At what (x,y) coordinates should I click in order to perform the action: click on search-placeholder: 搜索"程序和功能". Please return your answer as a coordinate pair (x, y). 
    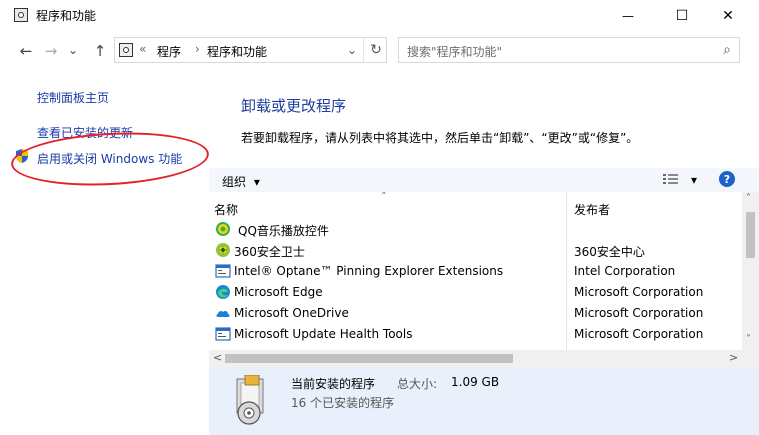
    Looking at the image, I should click on (455, 52).